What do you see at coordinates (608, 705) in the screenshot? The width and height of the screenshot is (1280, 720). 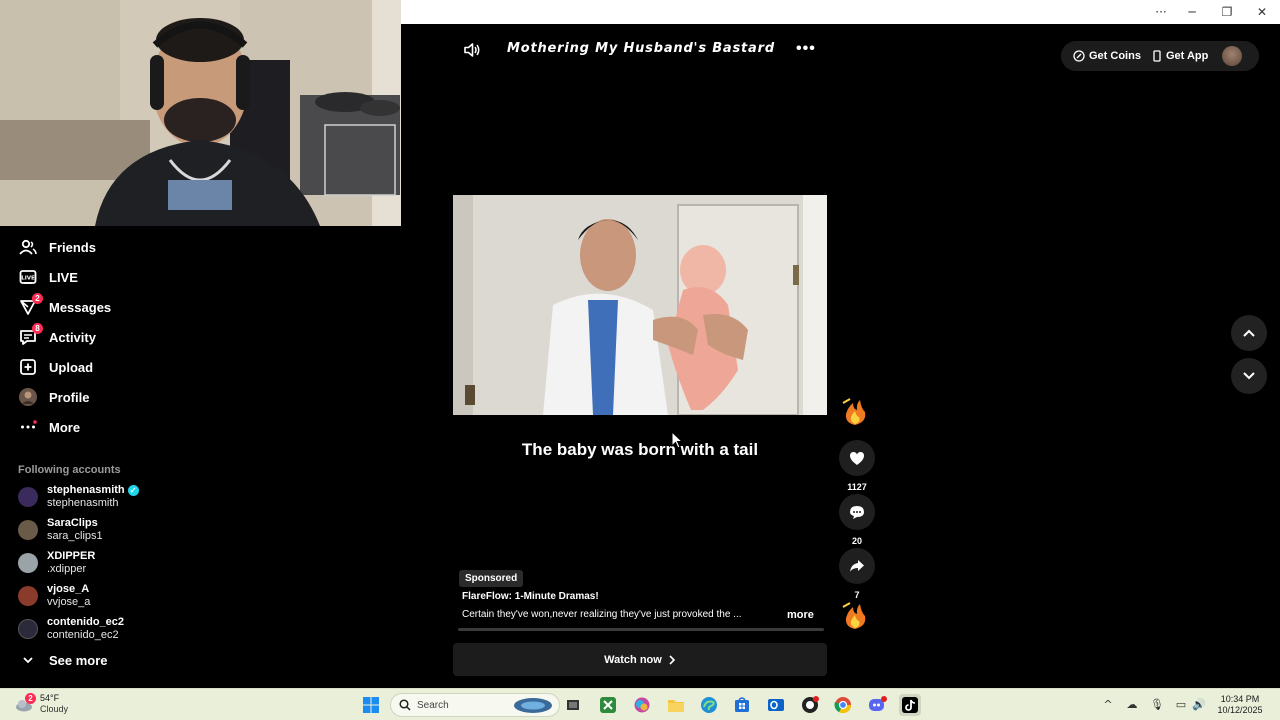 I see `xbox-app-icon` at bounding box center [608, 705].